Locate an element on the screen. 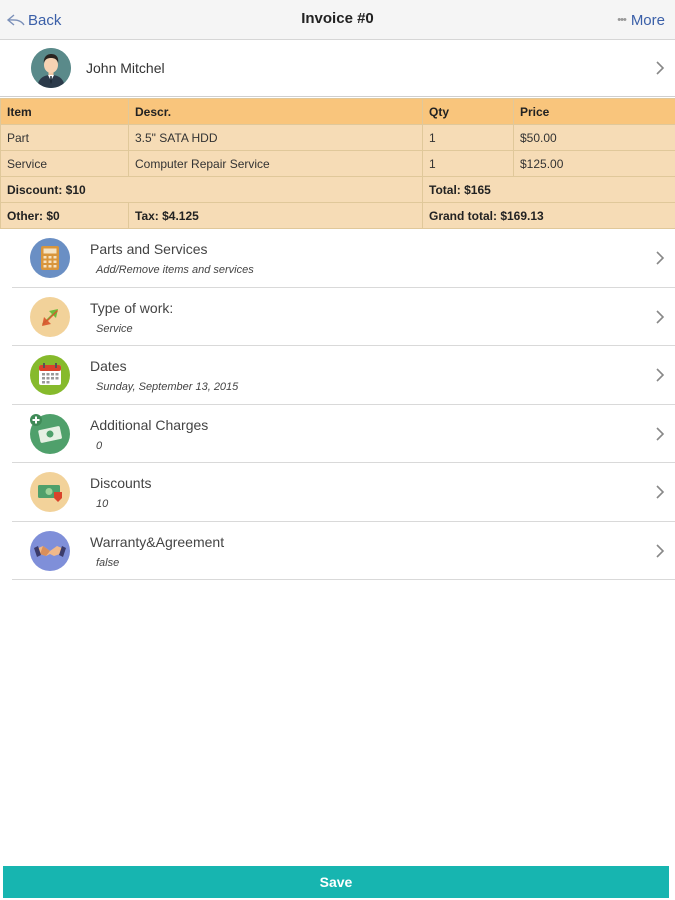 The width and height of the screenshot is (675, 900). grand-total: Grand total: $169.13 is located at coordinates (548, 215).